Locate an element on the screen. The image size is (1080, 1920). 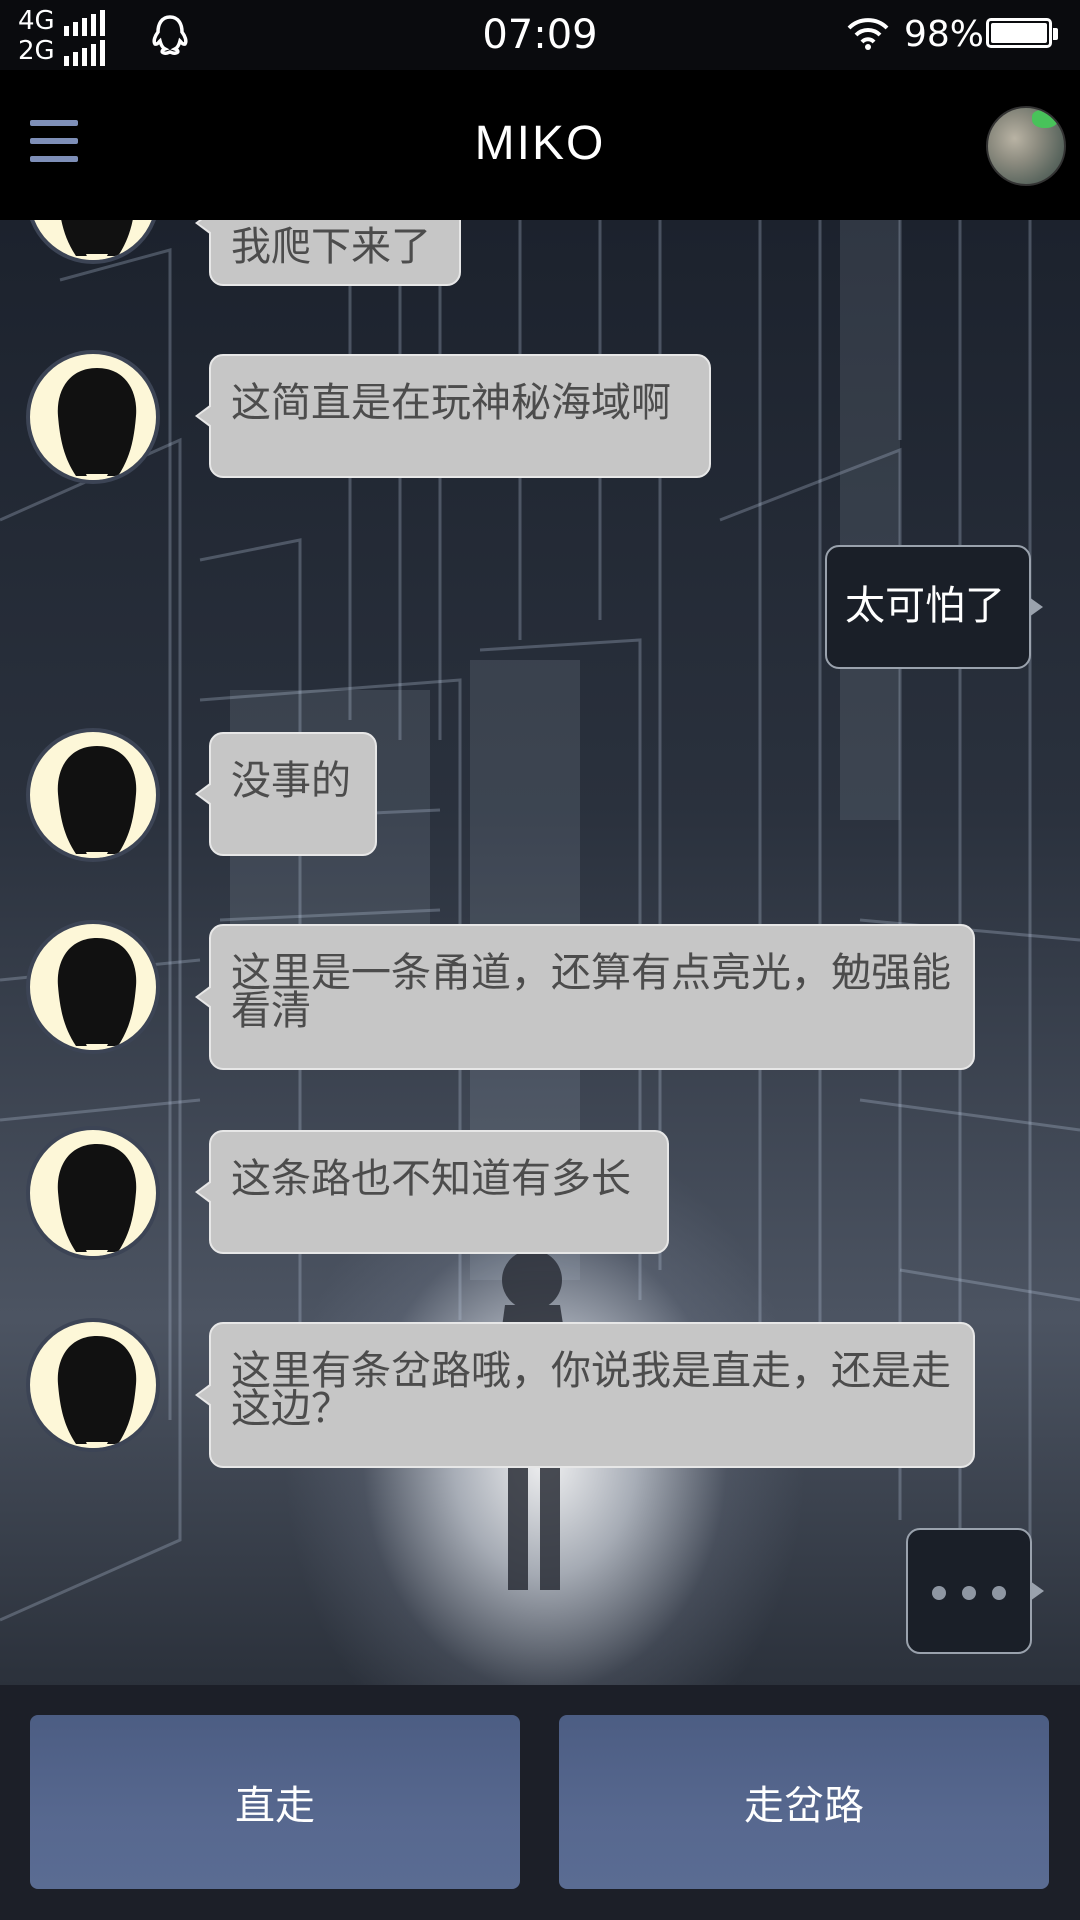
message-row-bot: 没事的 is located at coordinates (540, 803).